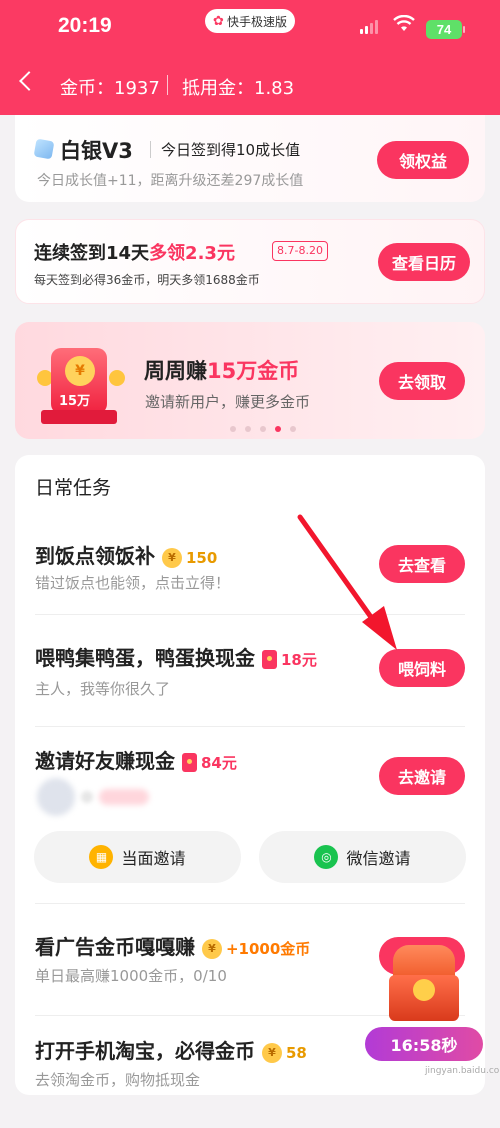 This screenshot has height=1128, width=500. What do you see at coordinates (296, 1052) in the screenshot?
I see `task-reward: 58` at bounding box center [296, 1052].